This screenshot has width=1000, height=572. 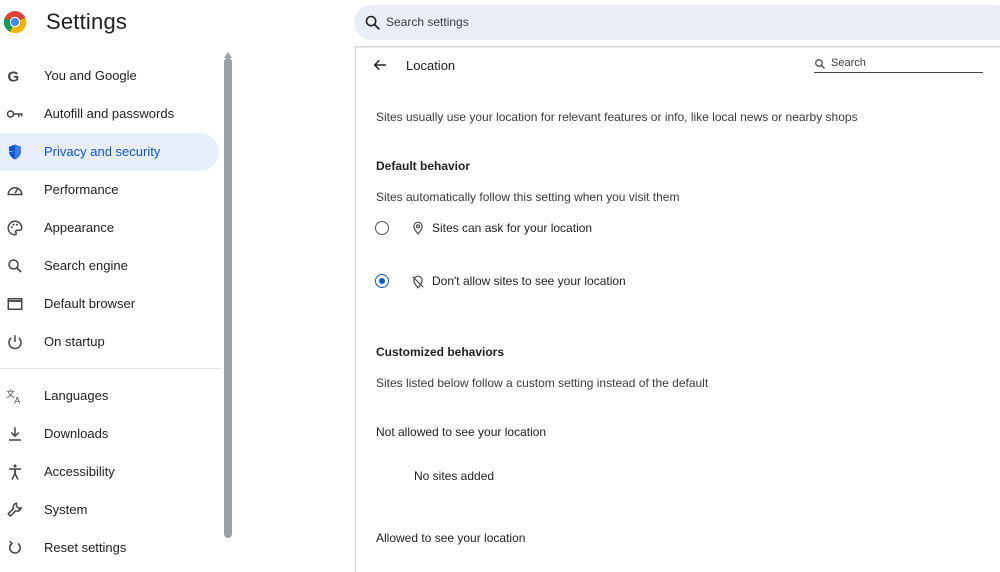 I want to click on default-behavior-heading: Default behavior, so click(x=423, y=166).